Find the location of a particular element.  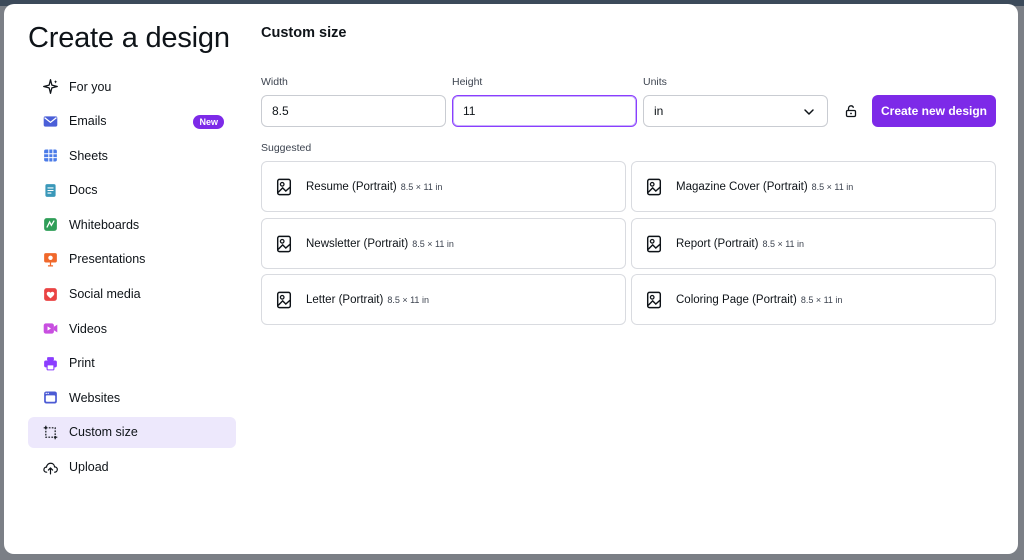

sidebar-item-upload: Upload is located at coordinates (132, 467).